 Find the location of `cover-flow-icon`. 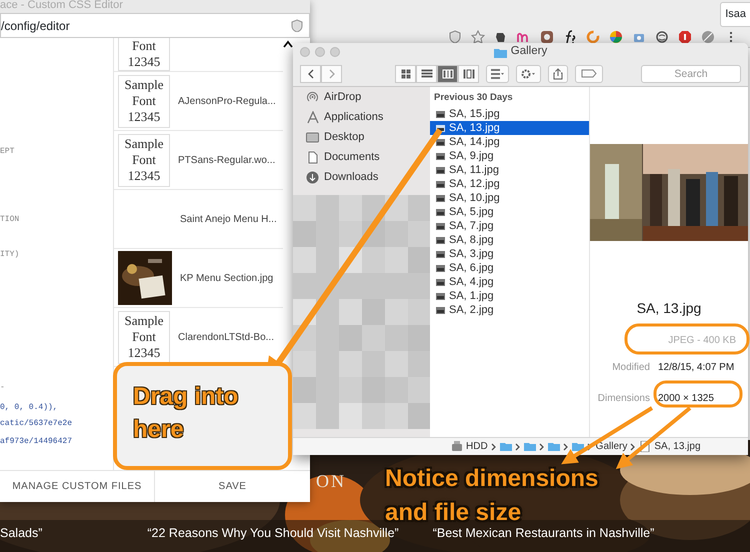

cover-flow-icon is located at coordinates (468, 74).